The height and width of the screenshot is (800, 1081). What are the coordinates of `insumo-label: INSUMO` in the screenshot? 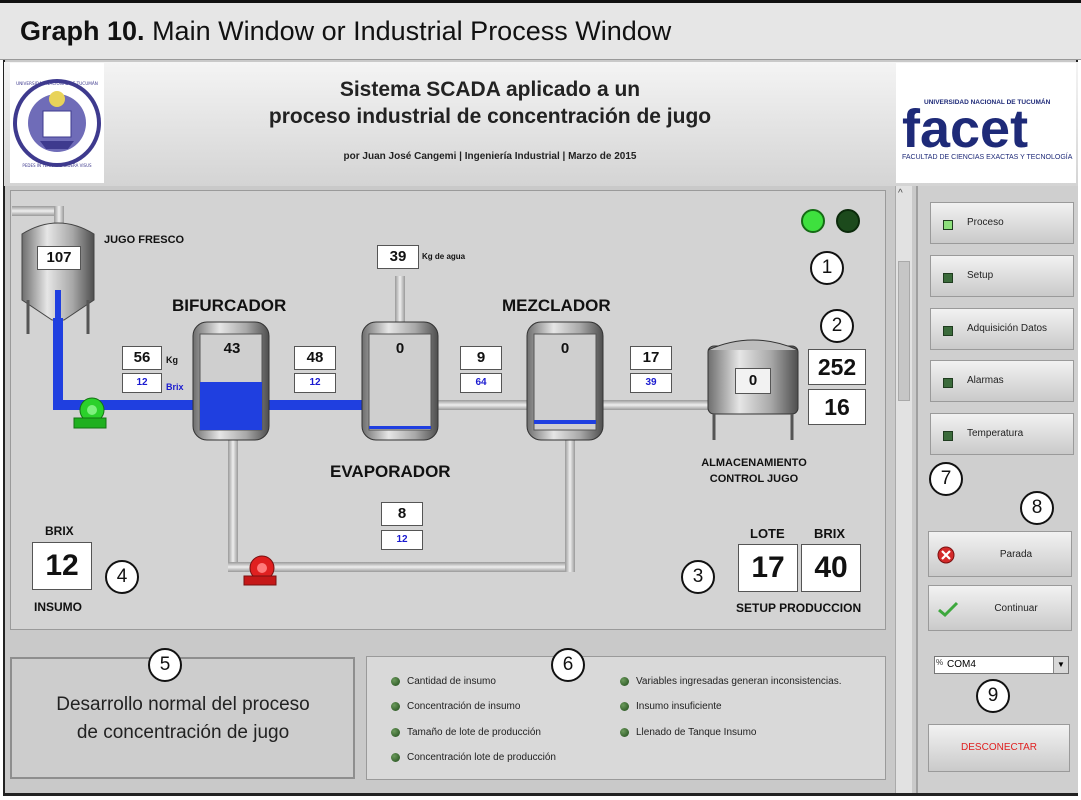 It's located at (58, 607).